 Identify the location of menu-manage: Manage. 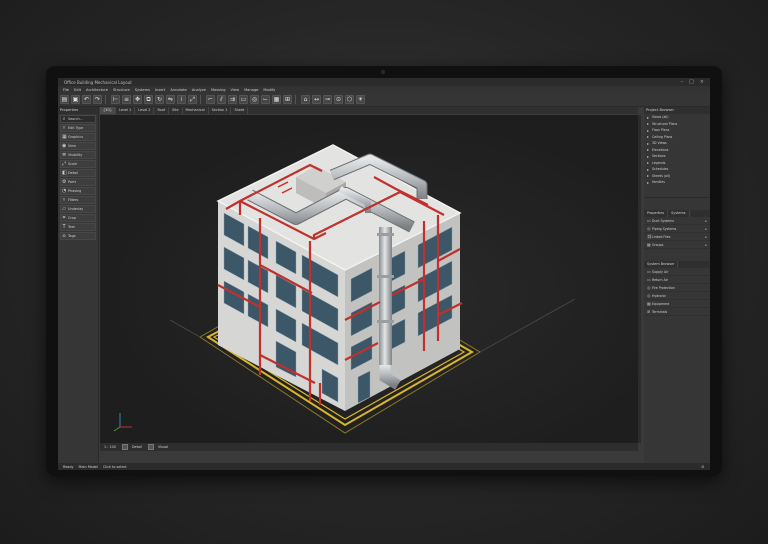
(251, 90).